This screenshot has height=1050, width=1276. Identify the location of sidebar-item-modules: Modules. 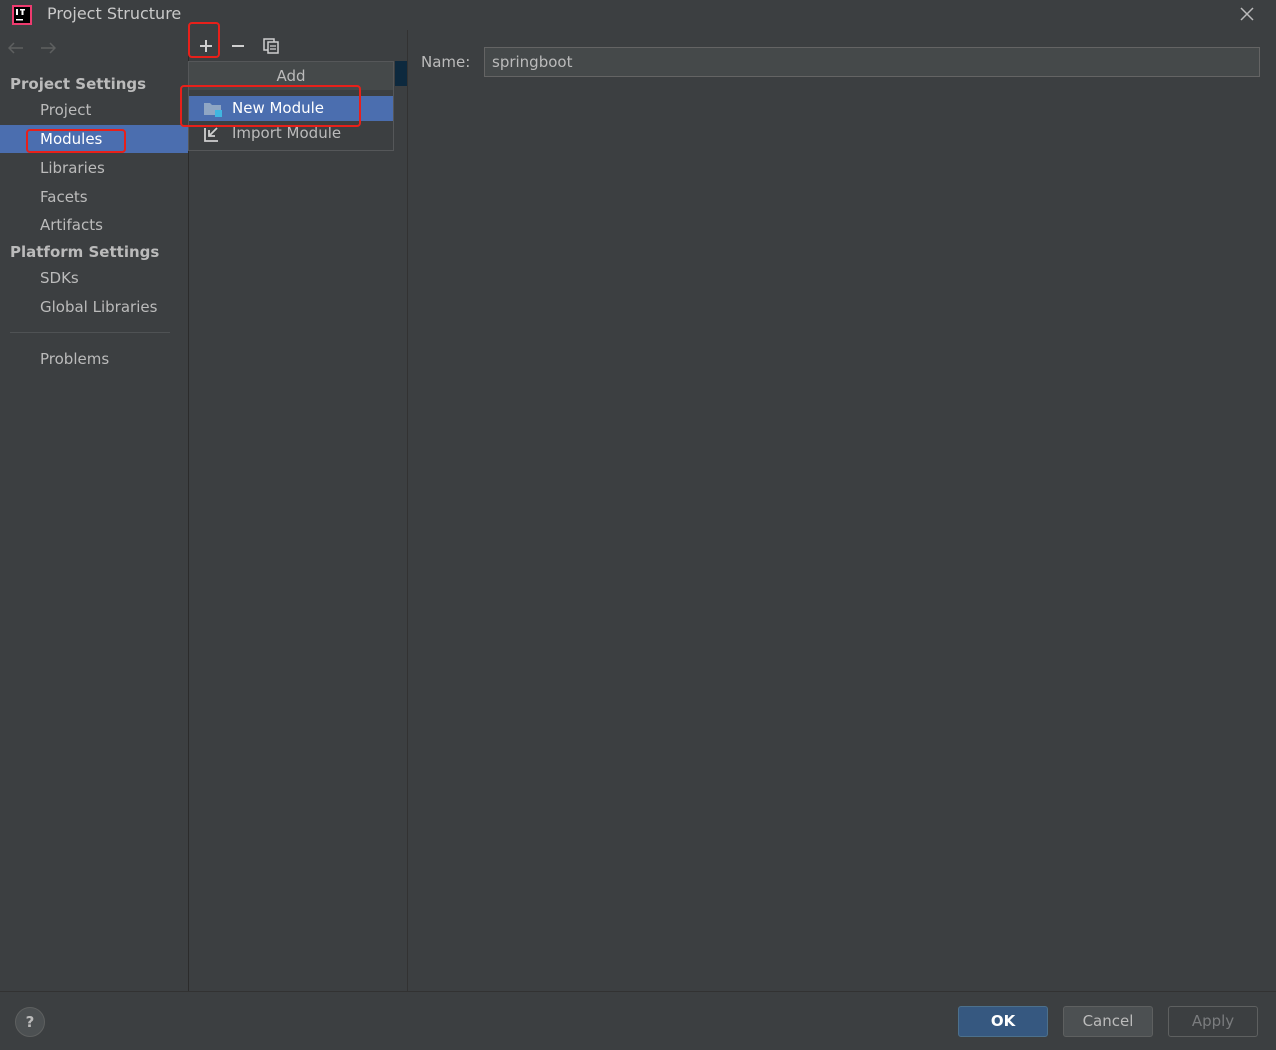
(94, 139).